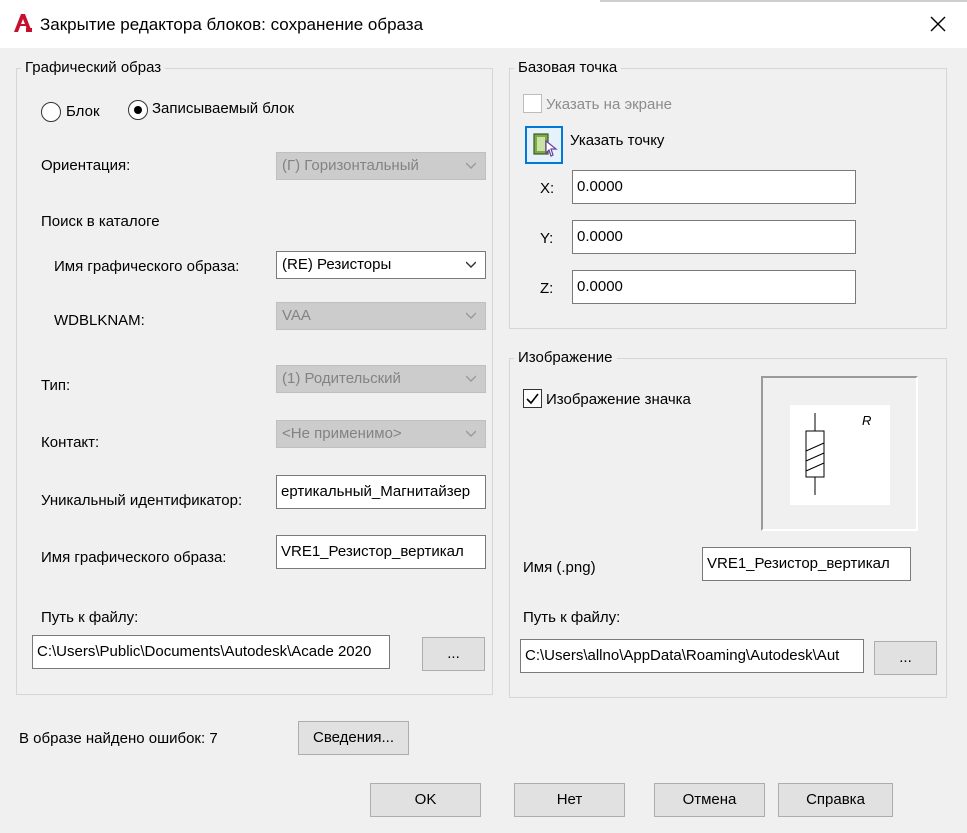 This screenshot has width=967, height=833. Describe the element at coordinates (547, 238) in the screenshot. I see `y-label: Y:` at that location.